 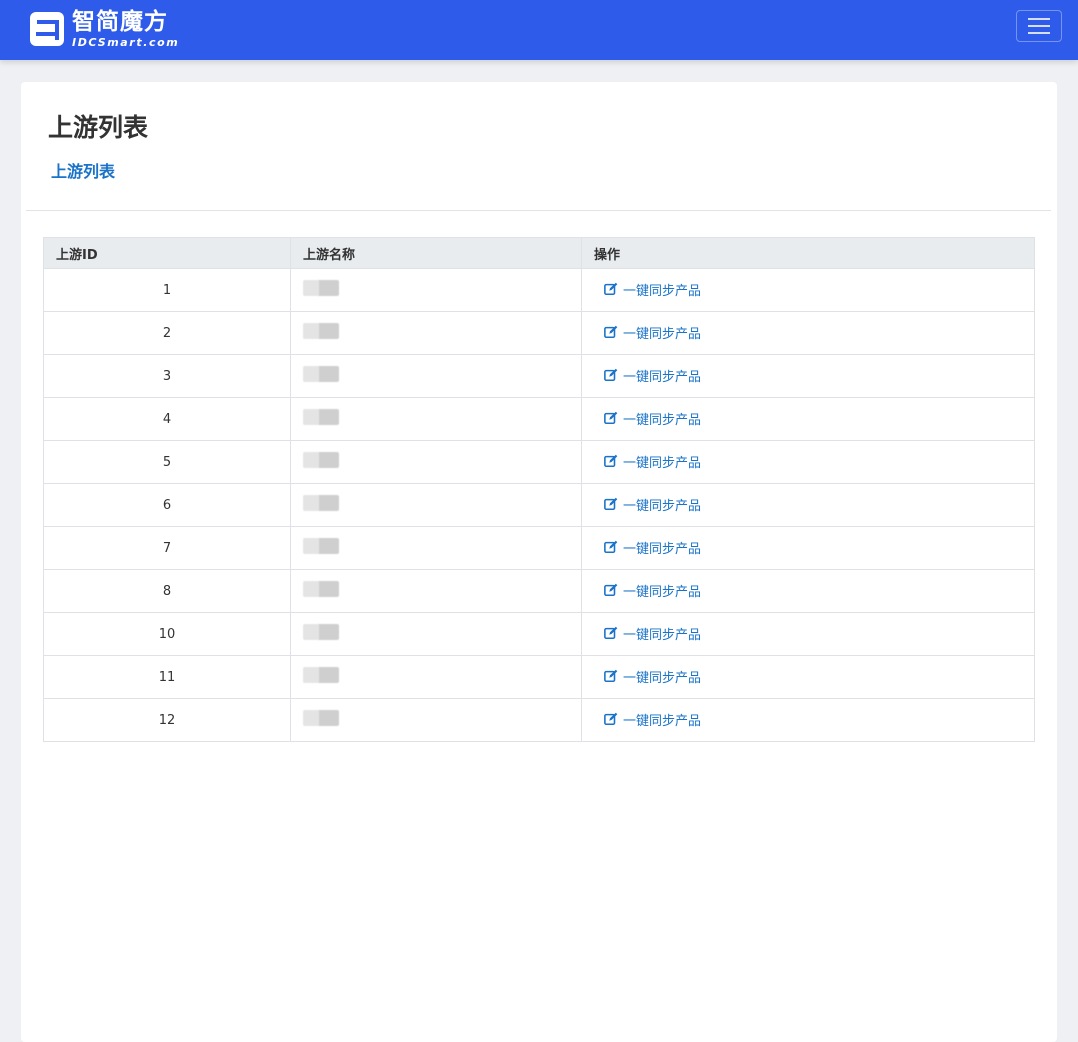 I want to click on row-id: 4, so click(x=167, y=419).